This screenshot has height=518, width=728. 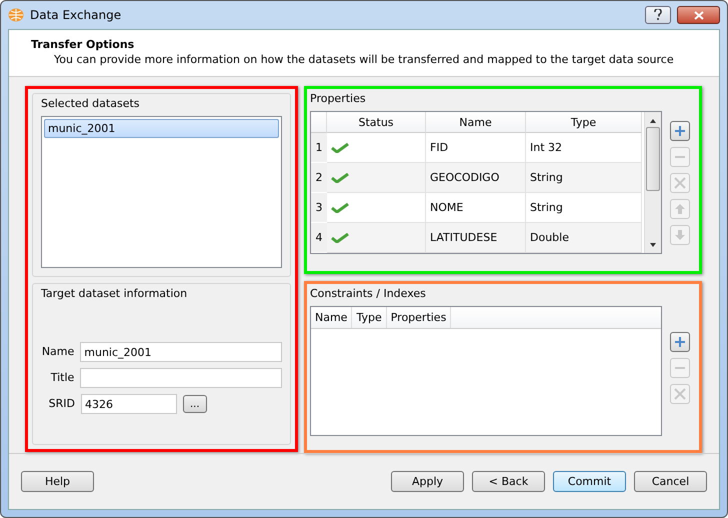 I want to click on group-title: Properties, so click(x=338, y=99).